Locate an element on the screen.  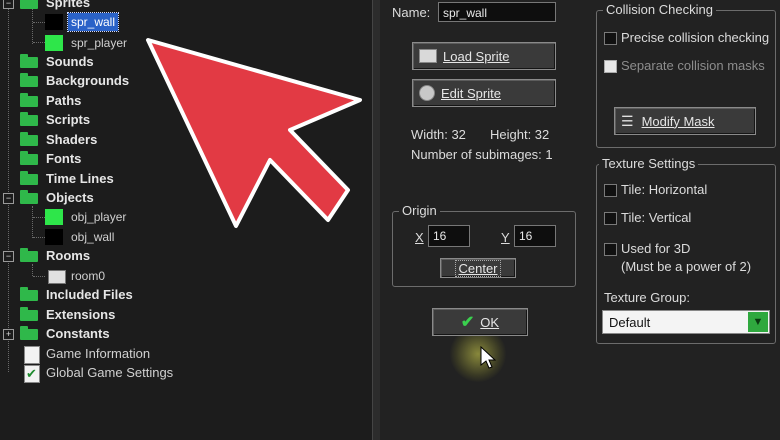
tree-label: spr_player is located at coordinates (99, 43).